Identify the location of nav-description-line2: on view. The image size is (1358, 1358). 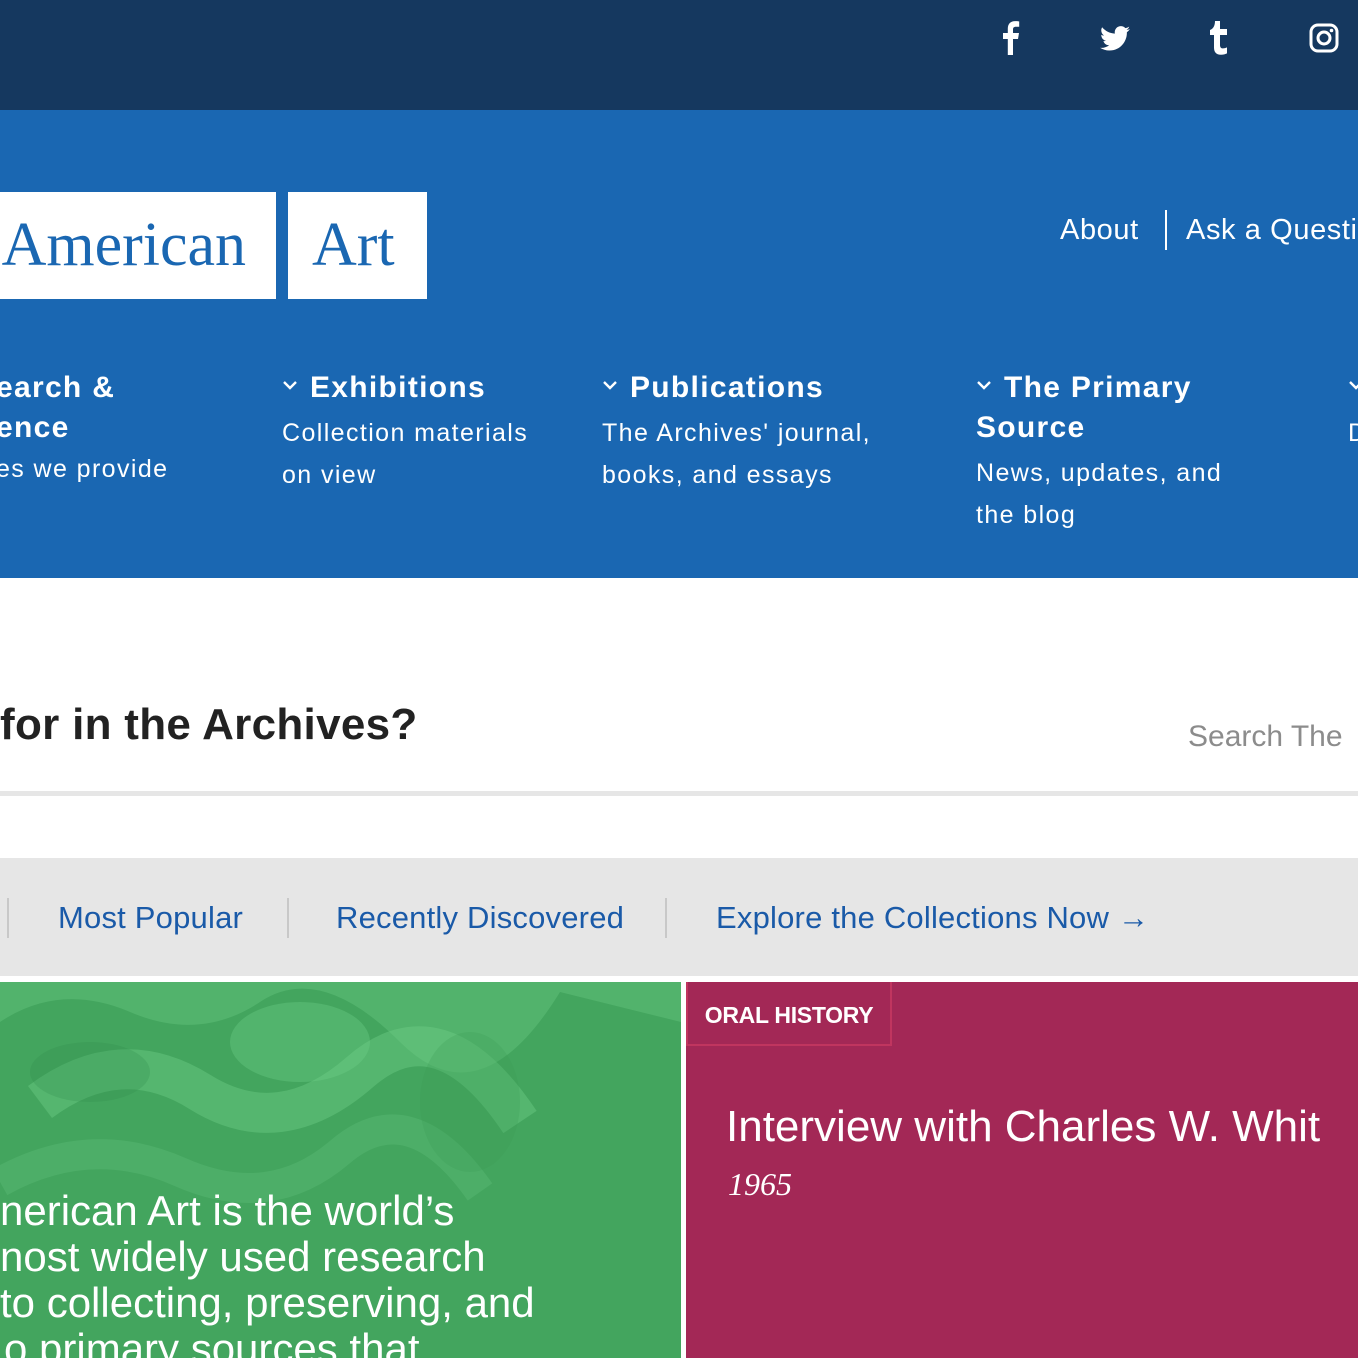
(329, 475).